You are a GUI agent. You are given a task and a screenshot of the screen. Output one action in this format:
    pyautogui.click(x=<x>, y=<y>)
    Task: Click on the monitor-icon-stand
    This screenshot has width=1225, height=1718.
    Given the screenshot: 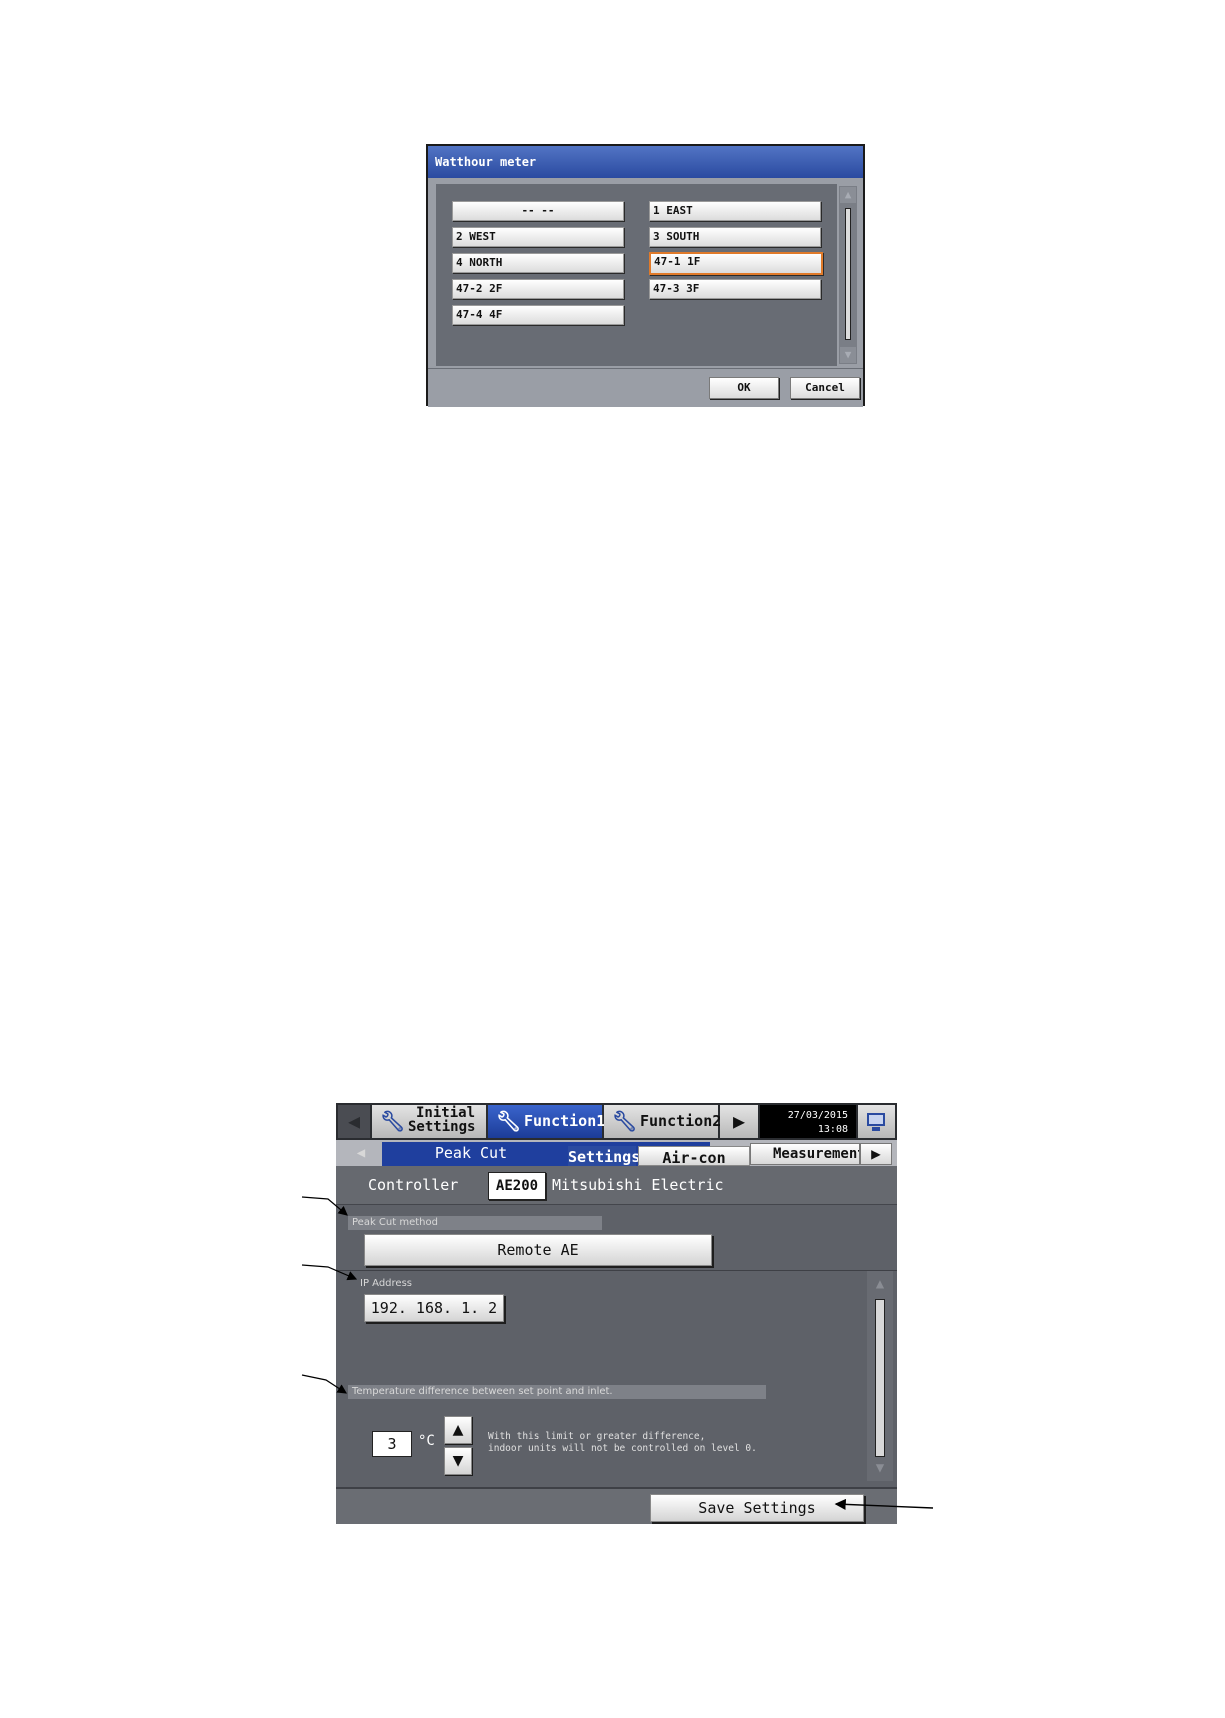 What is the action you would take?
    pyautogui.click(x=876, y=1129)
    